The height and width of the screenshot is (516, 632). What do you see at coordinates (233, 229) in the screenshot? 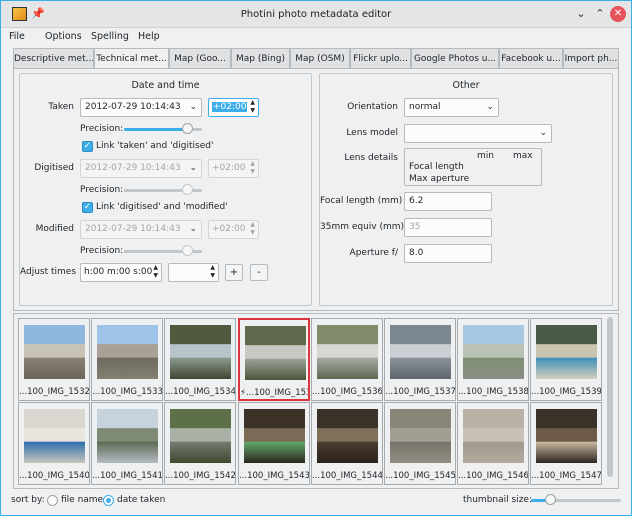
I see `modified-timezone-spinbox: +02:00 ▲ ▼` at bounding box center [233, 229].